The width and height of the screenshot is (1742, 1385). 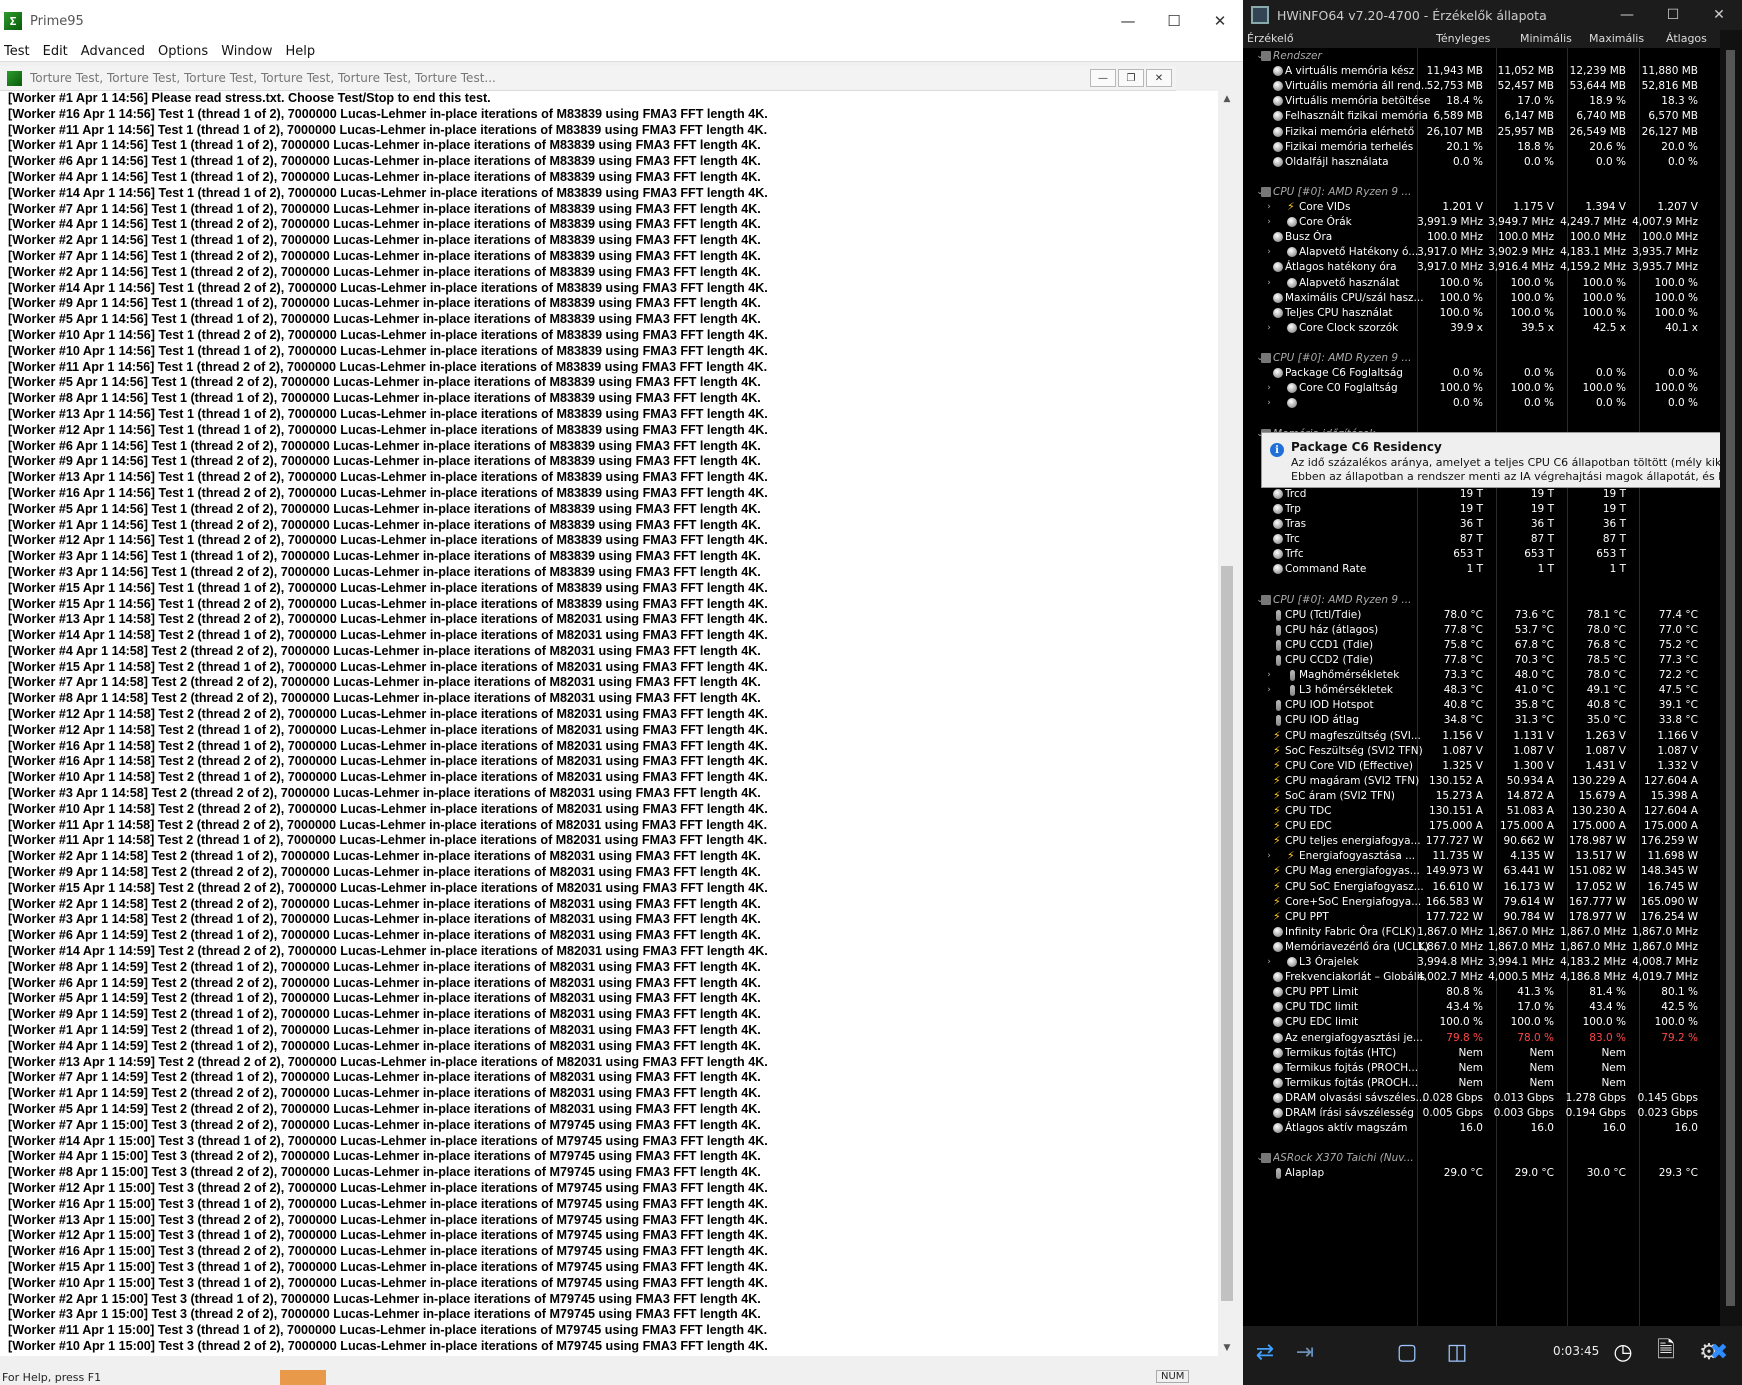 I want to click on collapse-arrows-icon: ⇥, so click(x=1305, y=1352).